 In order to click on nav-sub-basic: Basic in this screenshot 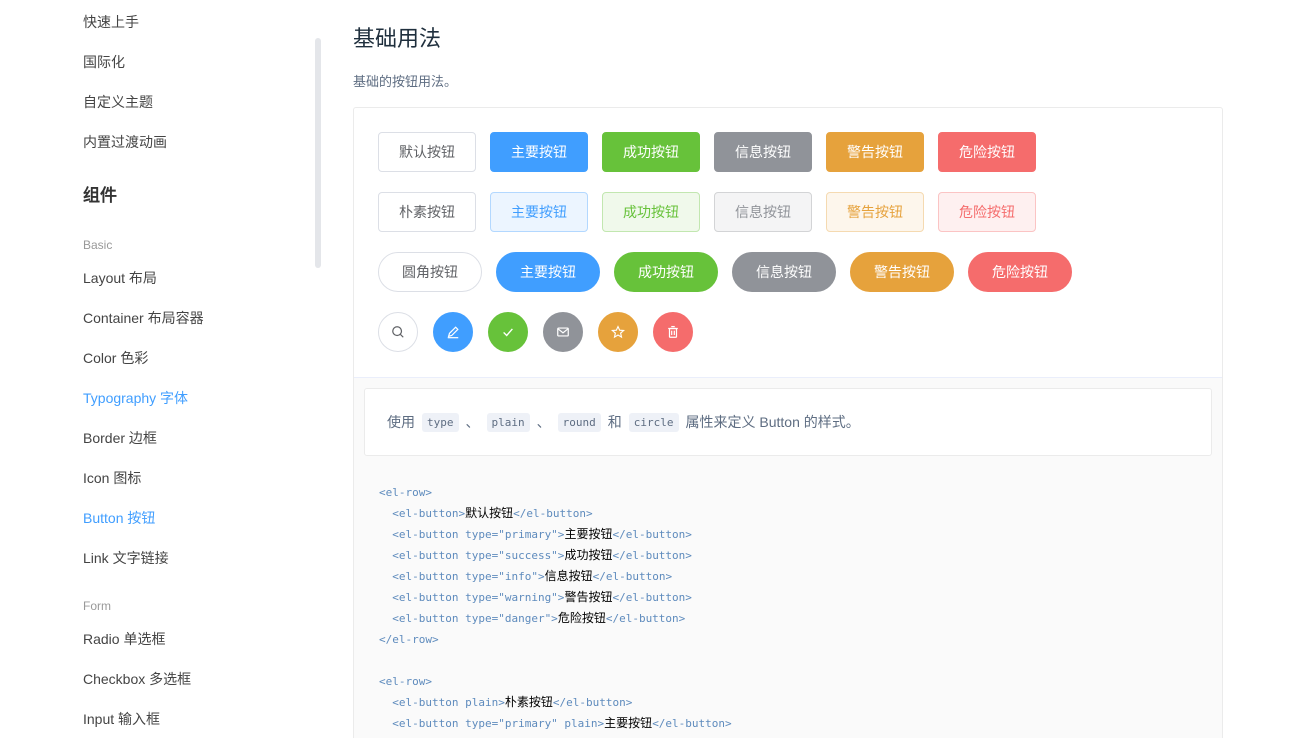, I will do `click(98, 245)`.